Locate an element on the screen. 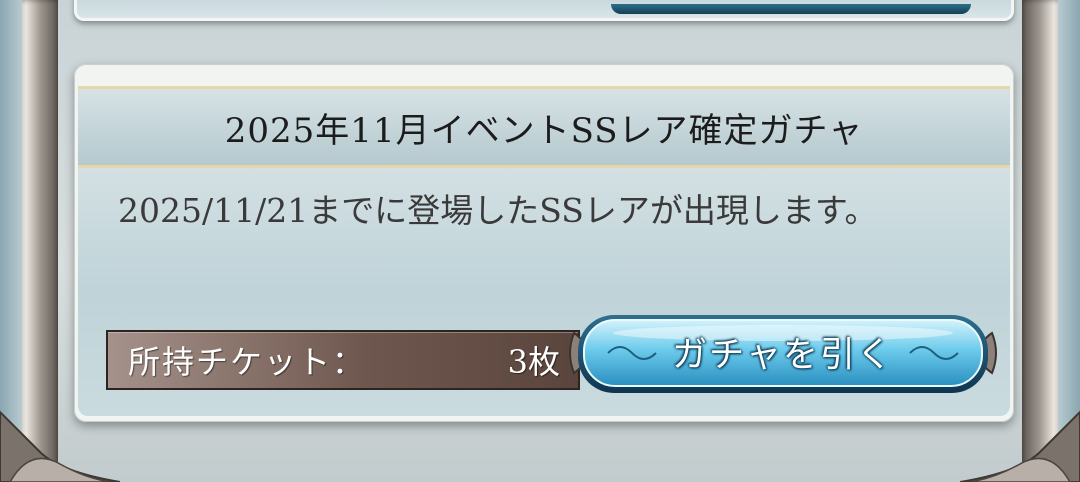 Image resolution: width=1080 pixels, height=482 pixels. gacha-description: 2025/11/21までに登場したSSレアが出現します。 is located at coordinates (498, 210).